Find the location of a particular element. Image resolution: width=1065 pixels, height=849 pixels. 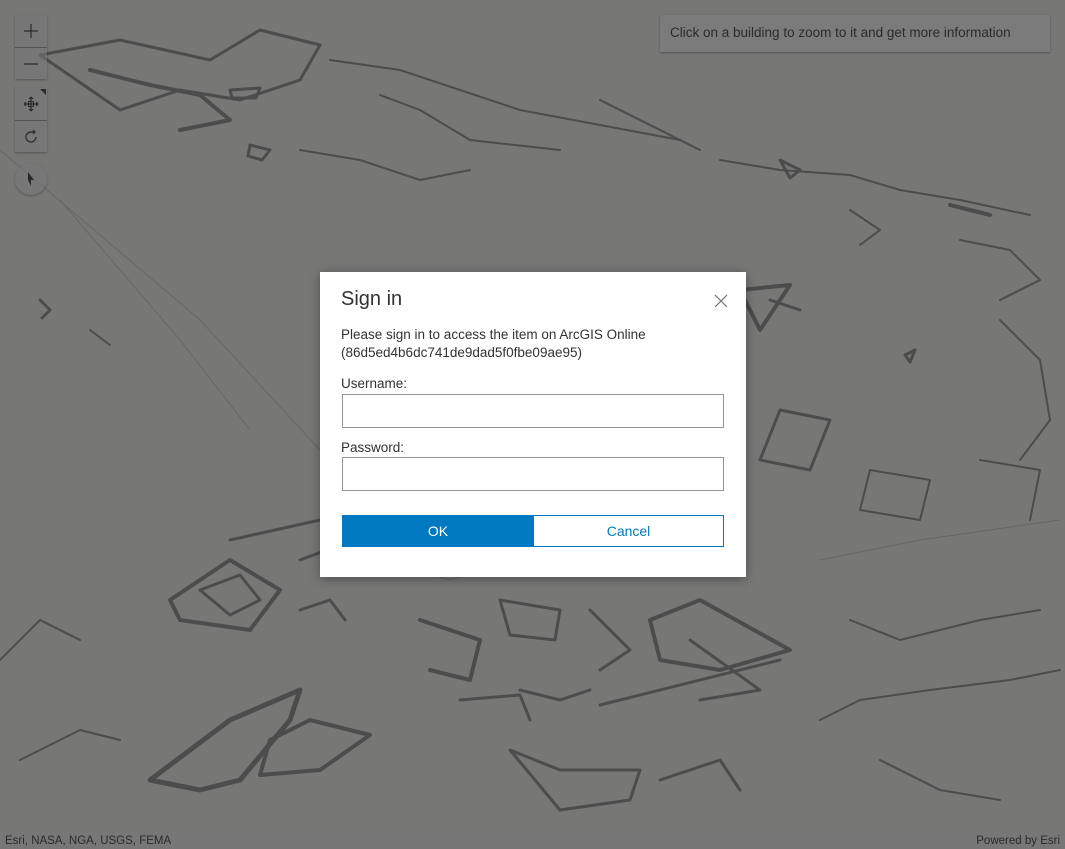

close-icon is located at coordinates (721, 301).